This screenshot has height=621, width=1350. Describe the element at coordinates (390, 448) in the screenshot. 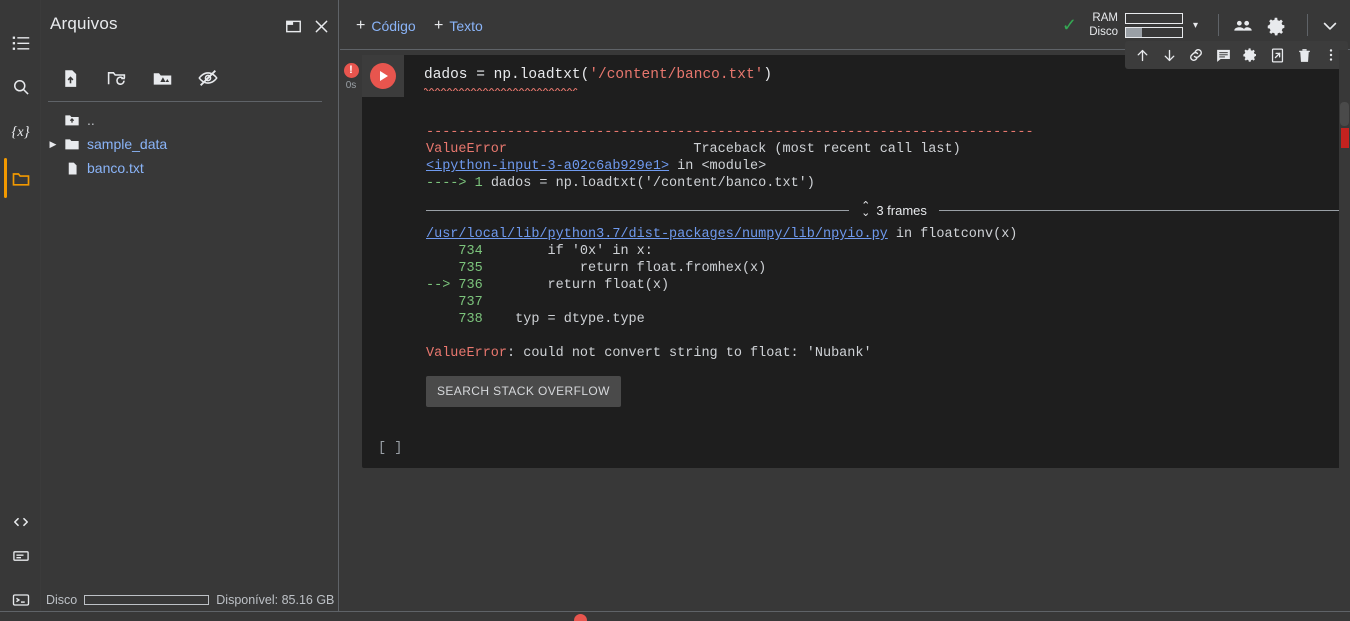

I see `cell-prompt: [ ]` at that location.